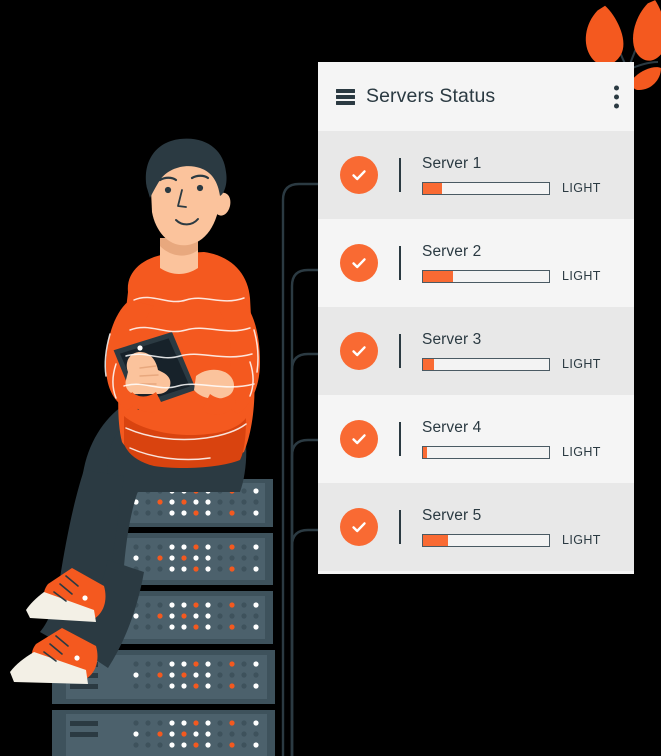 The image size is (661, 756). What do you see at coordinates (452, 427) in the screenshot?
I see `server-name: Server 4` at bounding box center [452, 427].